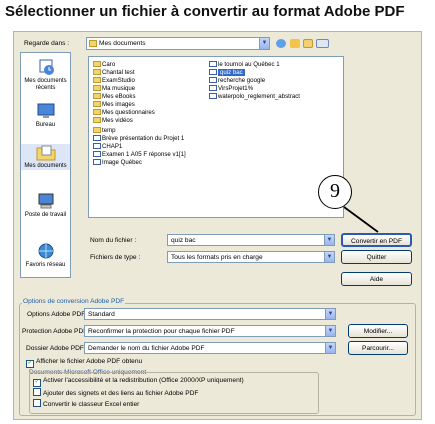 The height and width of the screenshot is (424, 435). Describe the element at coordinates (45, 265) in the screenshot. I see `place-label: Favoris réseau` at that location.